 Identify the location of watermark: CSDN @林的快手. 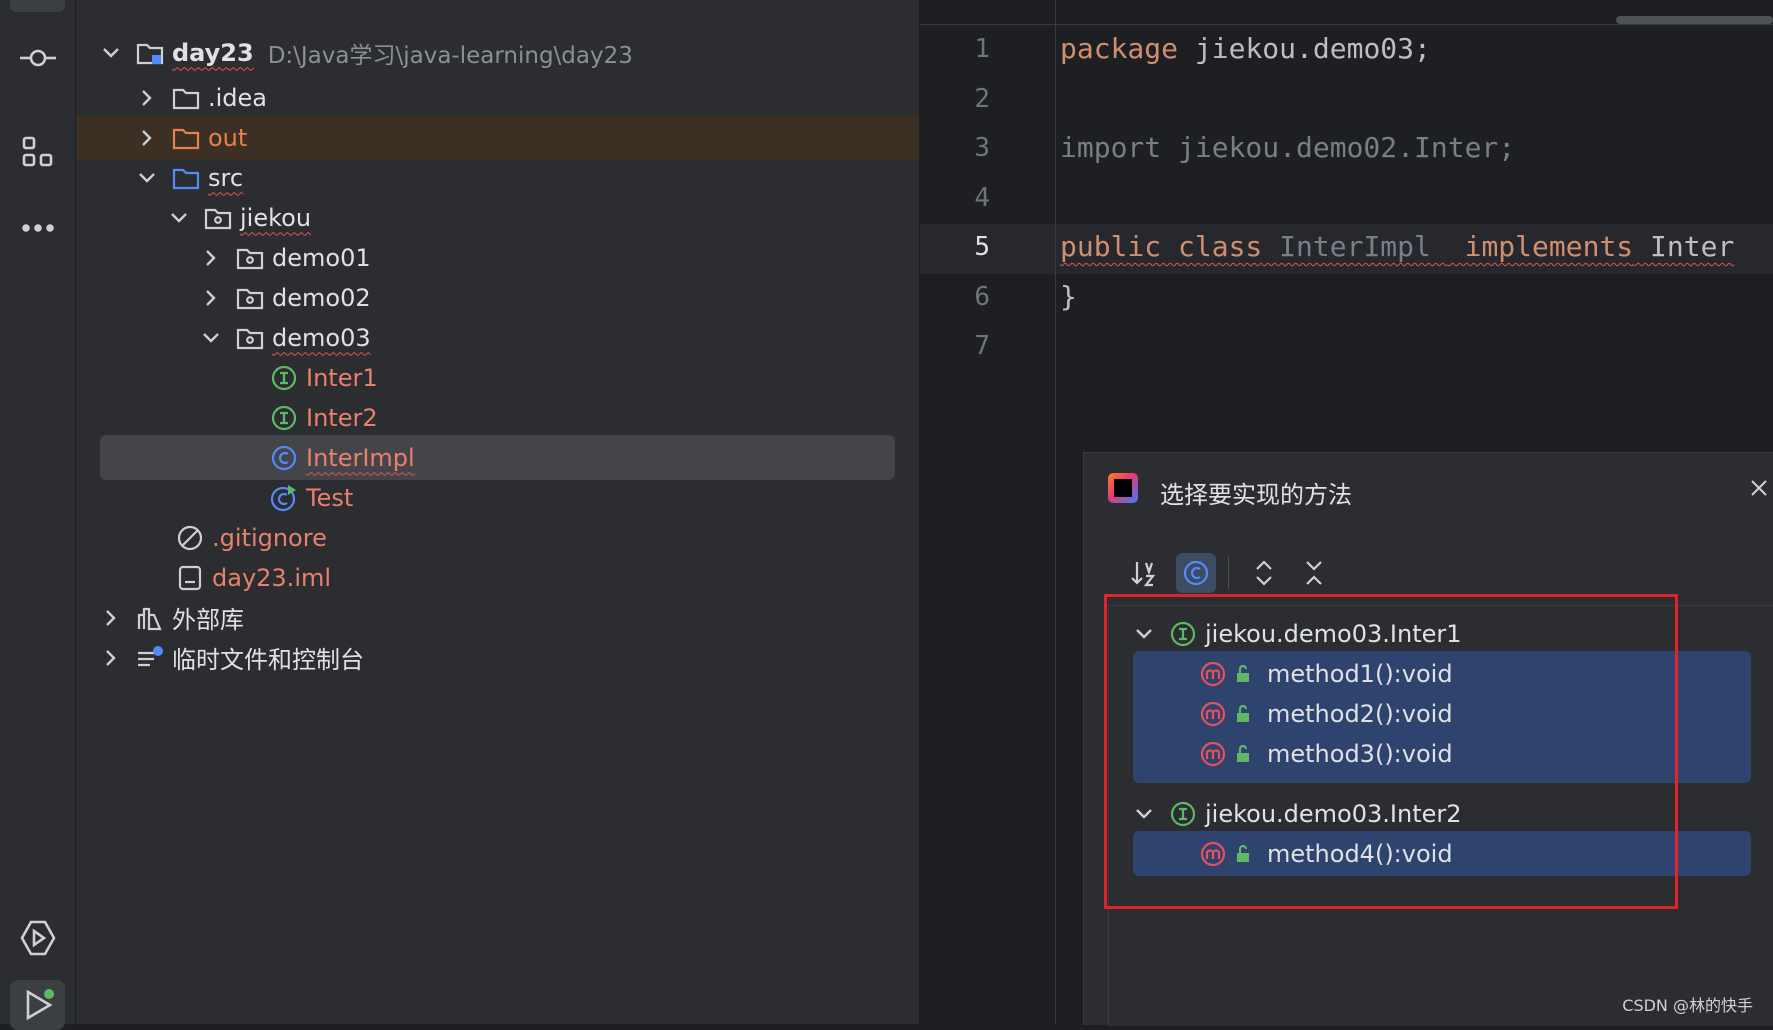
(1687, 1005).